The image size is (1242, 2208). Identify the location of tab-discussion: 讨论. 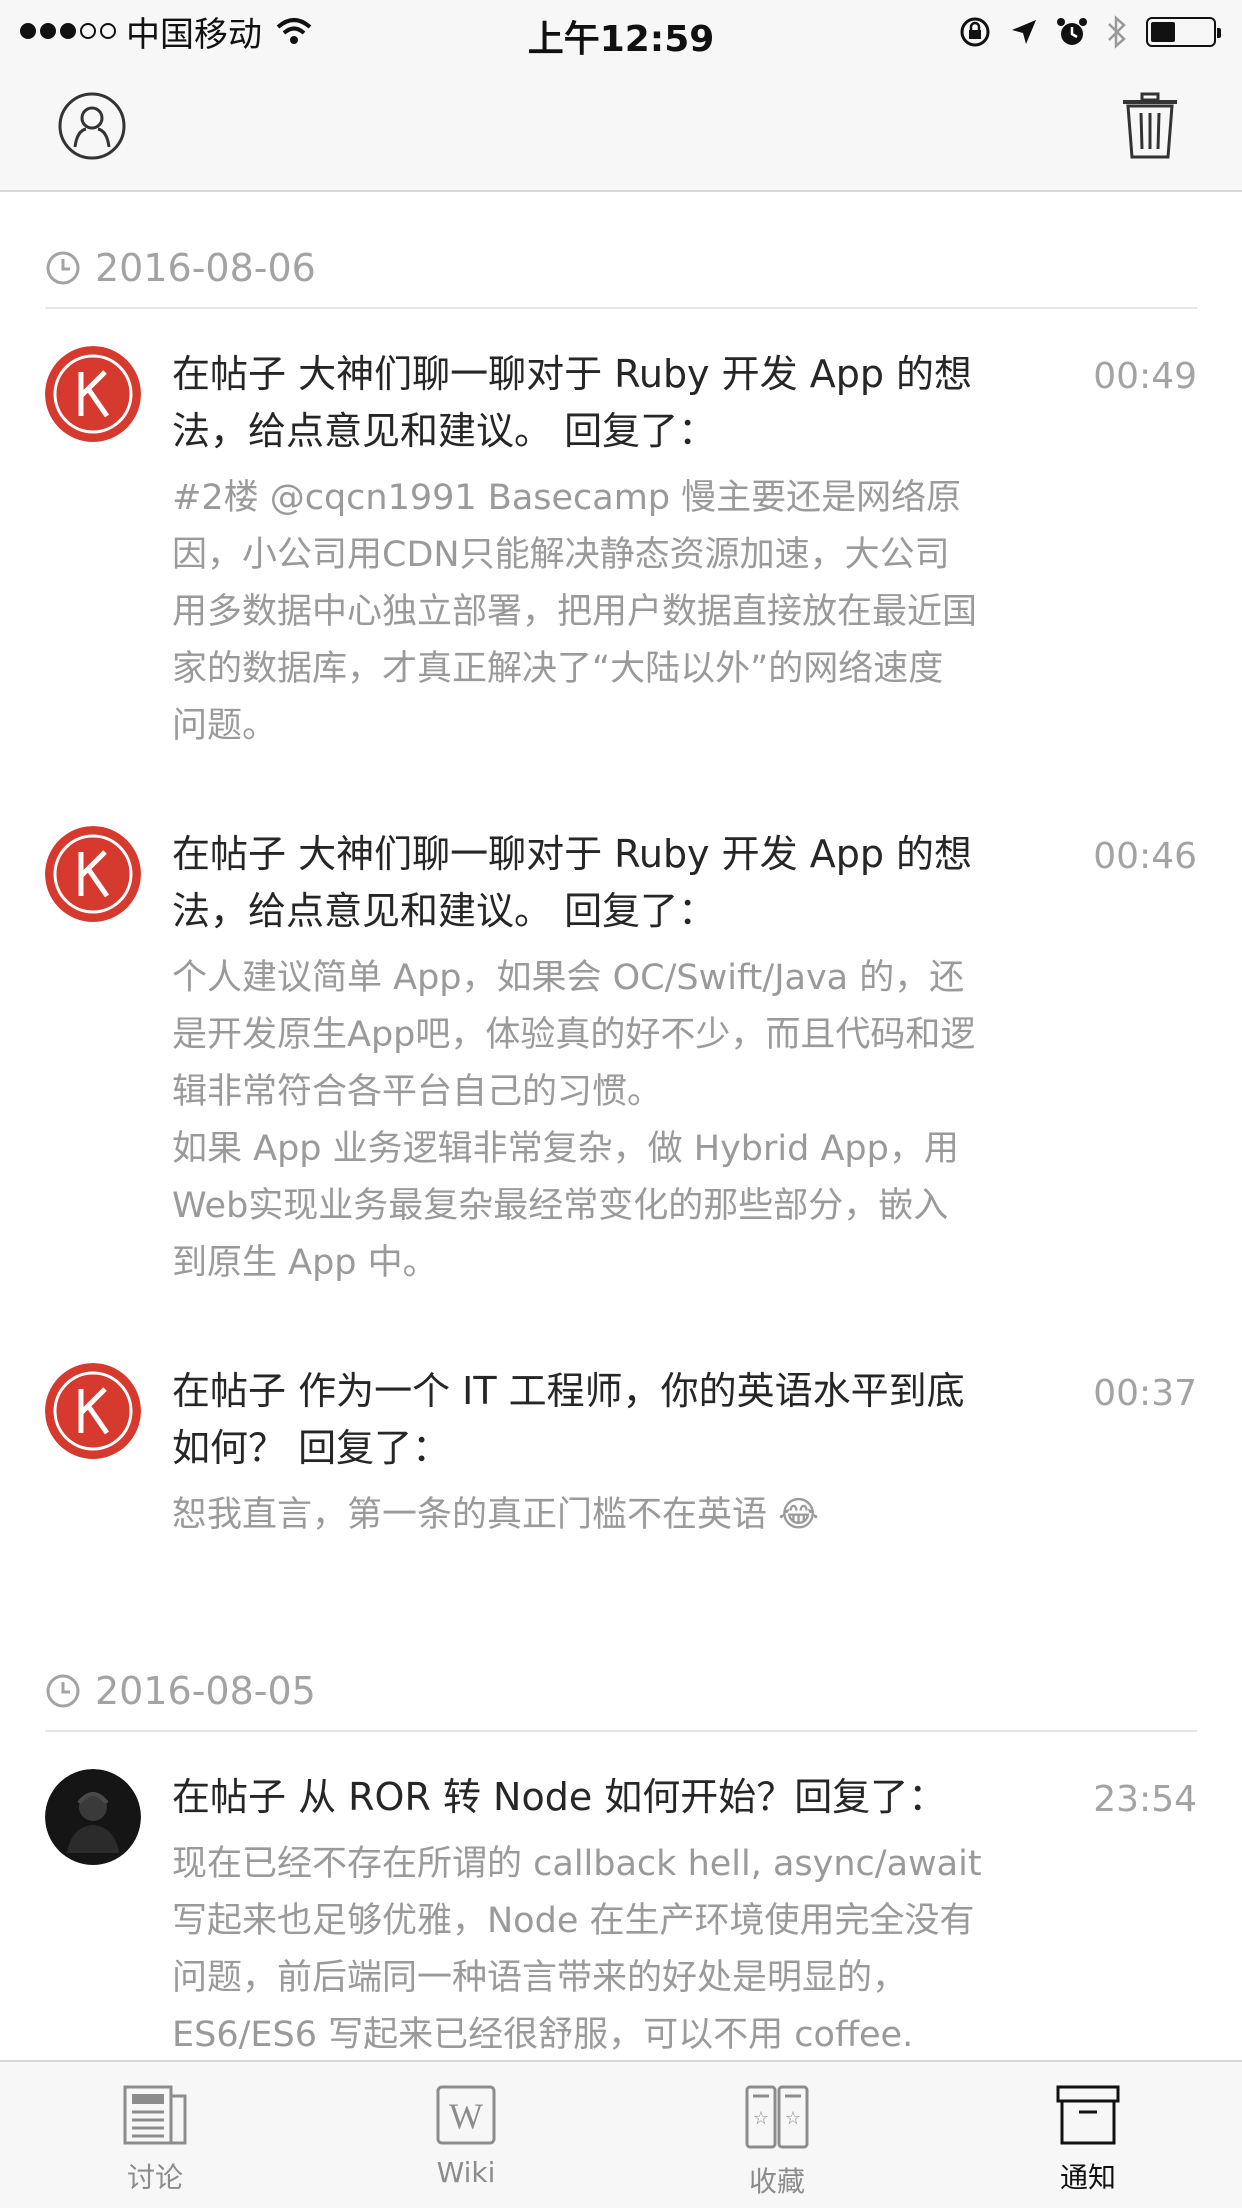
(155, 2146).